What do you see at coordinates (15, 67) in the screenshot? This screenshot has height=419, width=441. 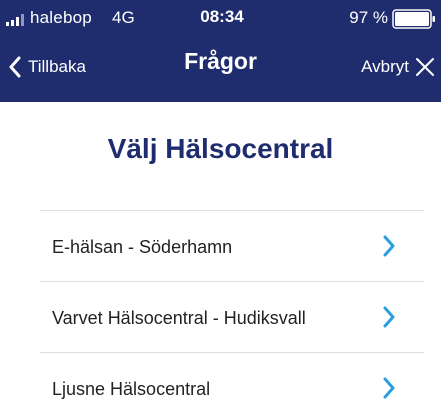 I see `chevron-left-icon` at bounding box center [15, 67].